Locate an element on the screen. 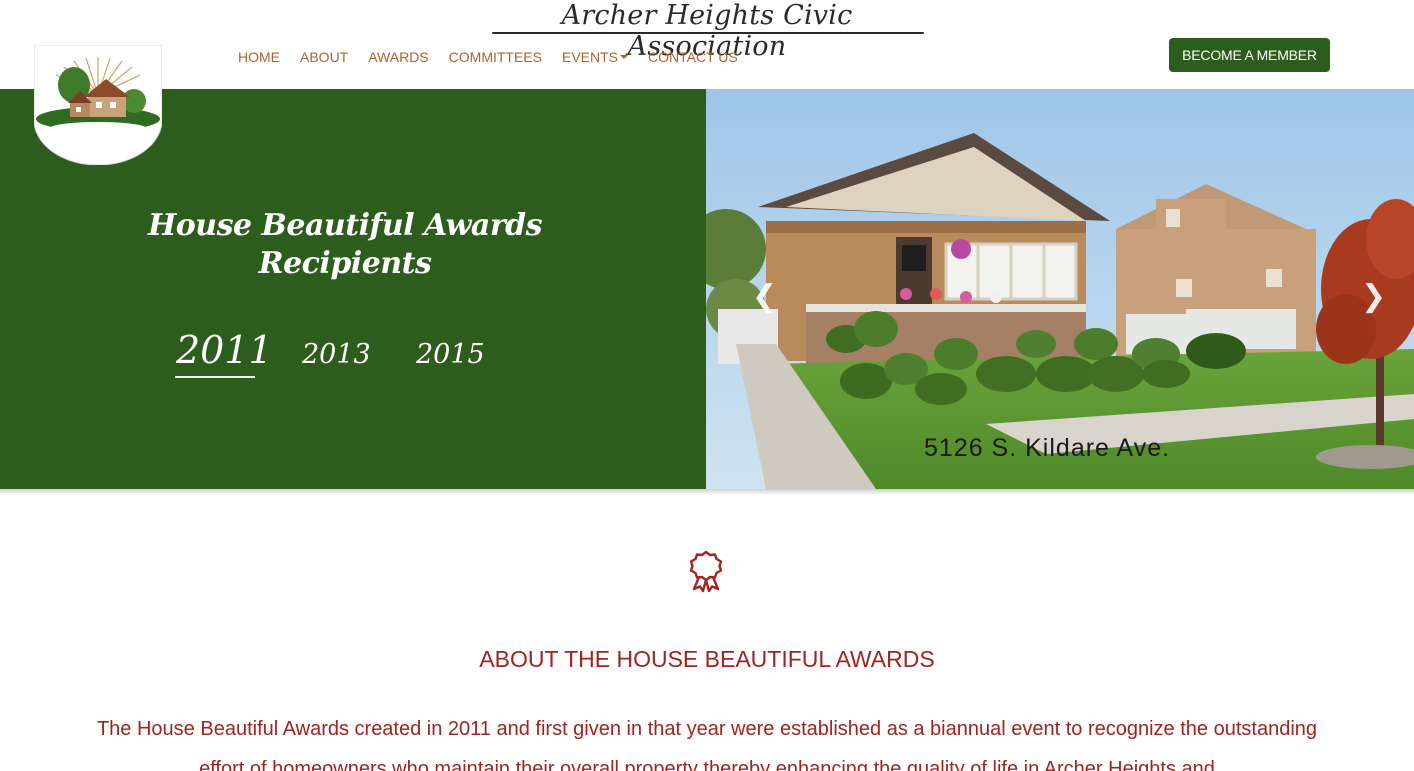  site-title-underline is located at coordinates (708, 33).